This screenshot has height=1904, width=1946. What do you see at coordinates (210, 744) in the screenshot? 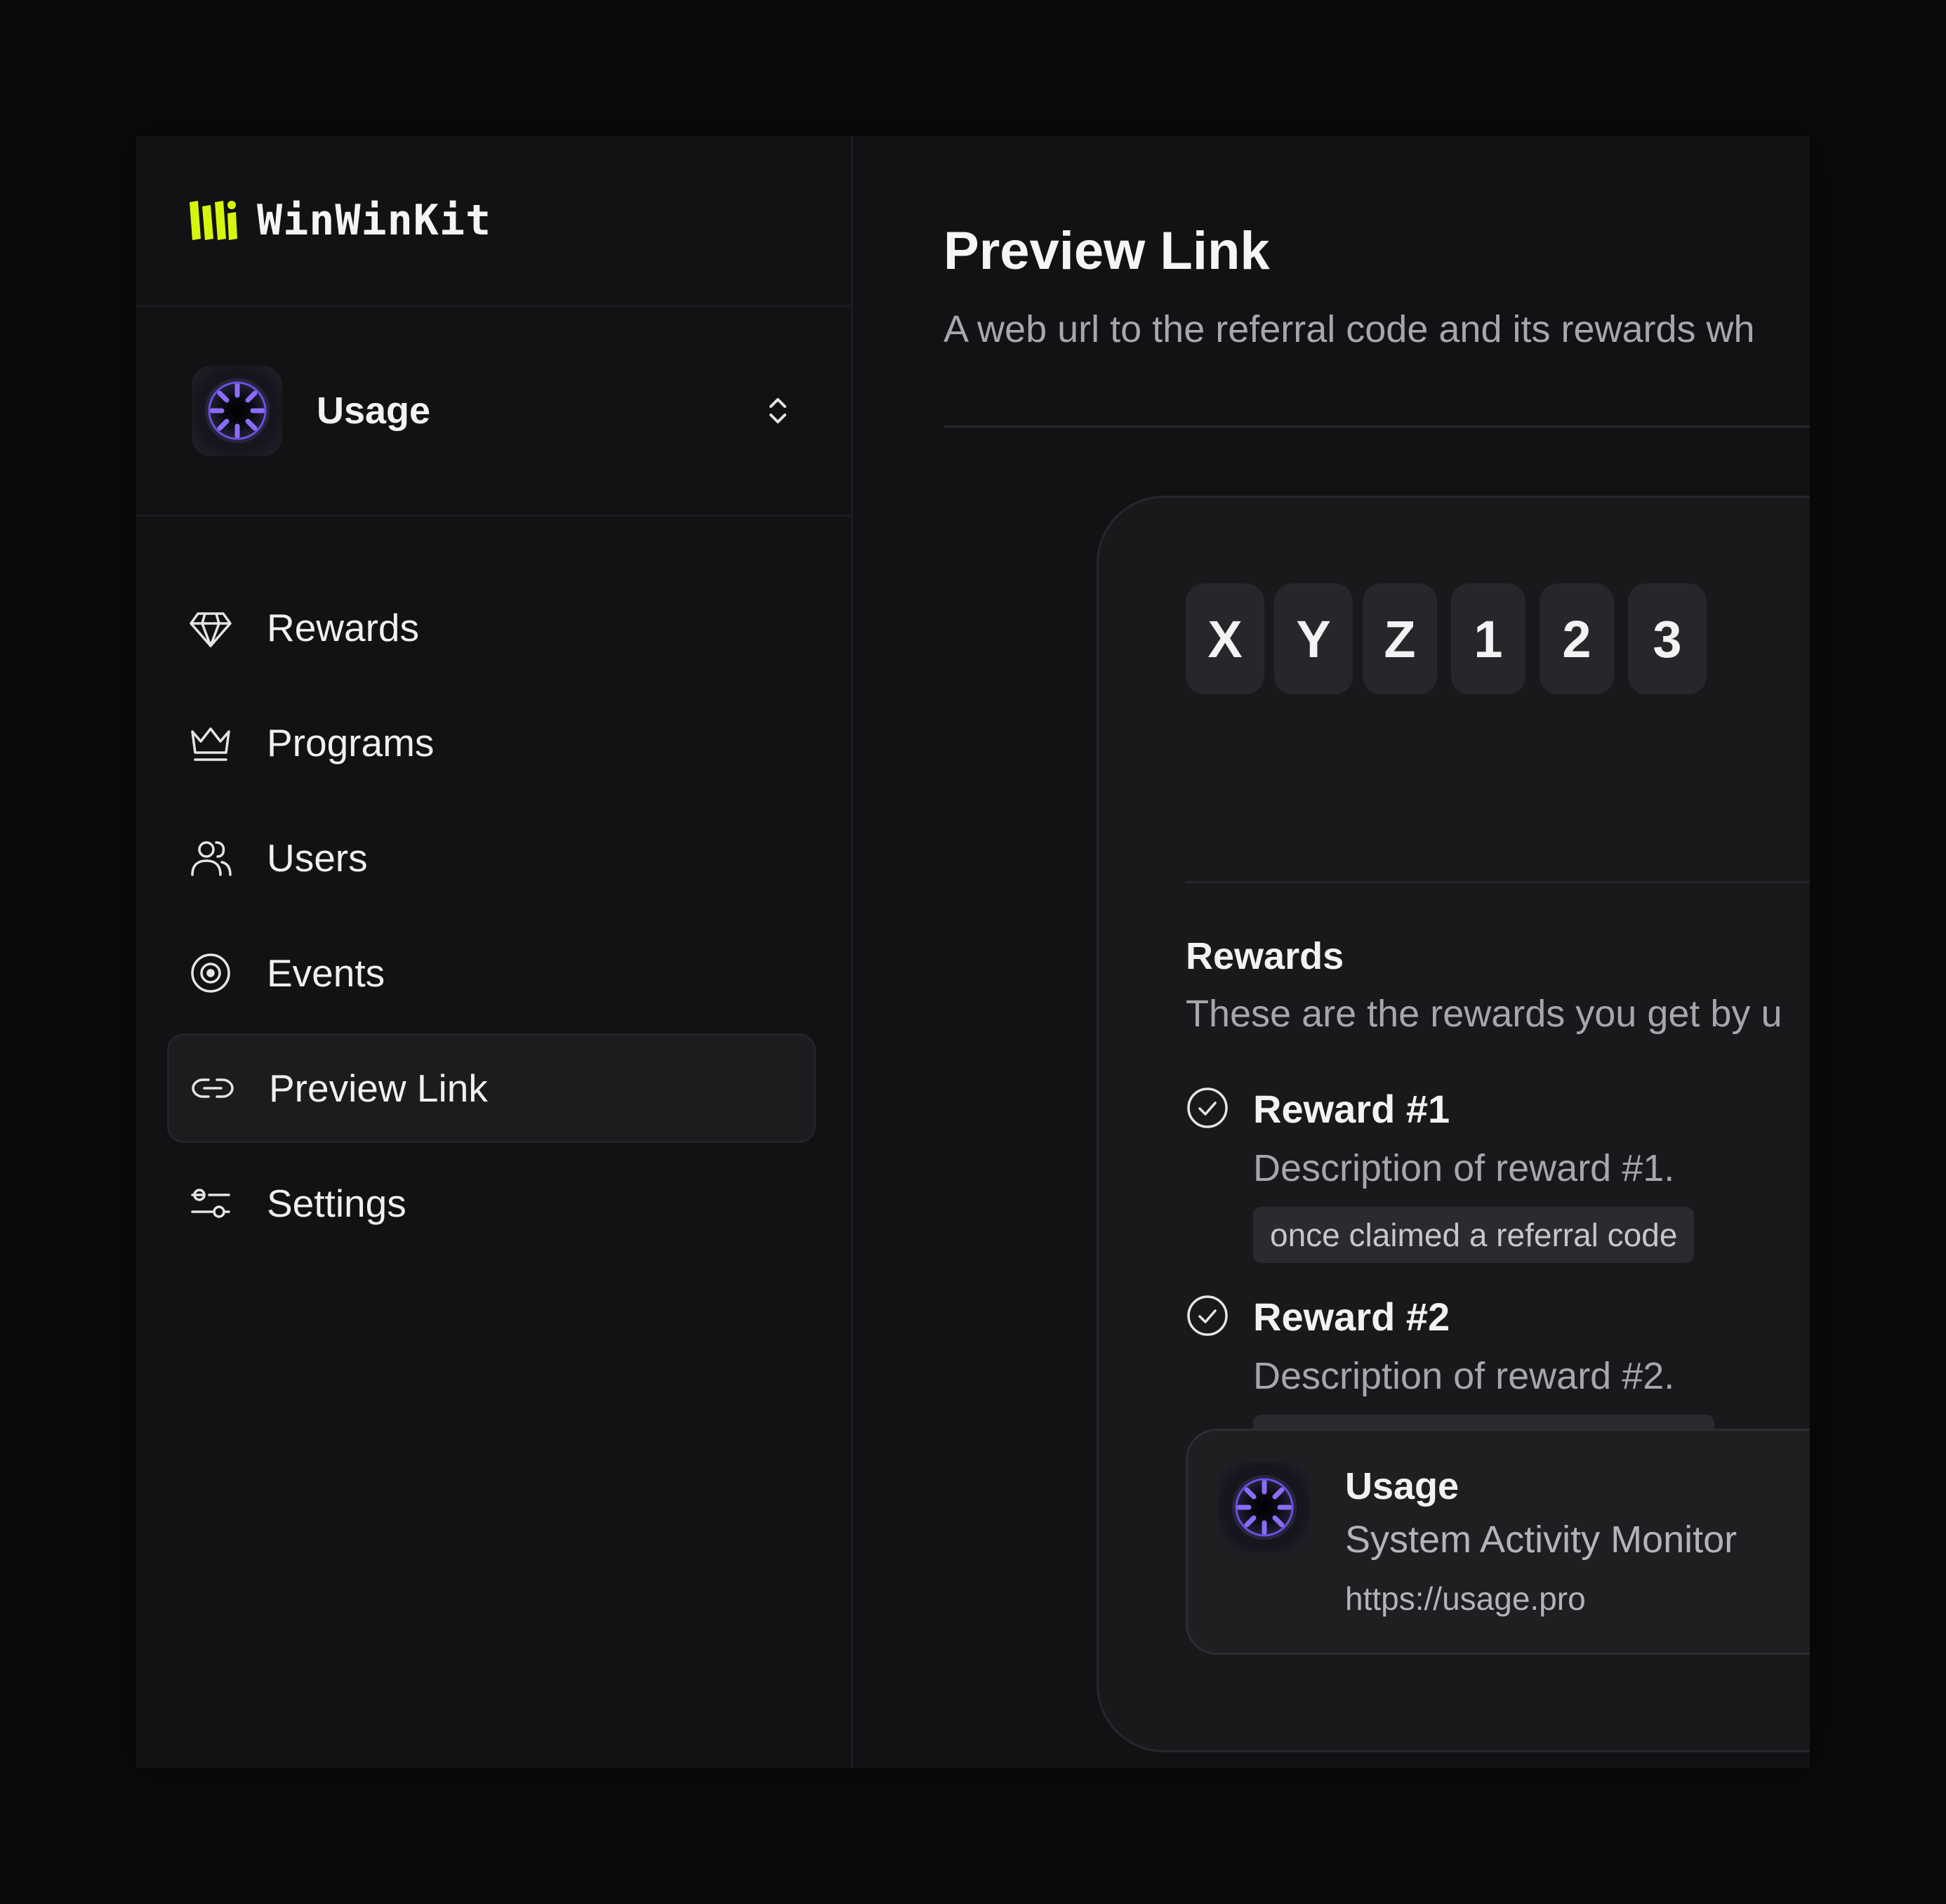
I see `crown-icon` at bounding box center [210, 744].